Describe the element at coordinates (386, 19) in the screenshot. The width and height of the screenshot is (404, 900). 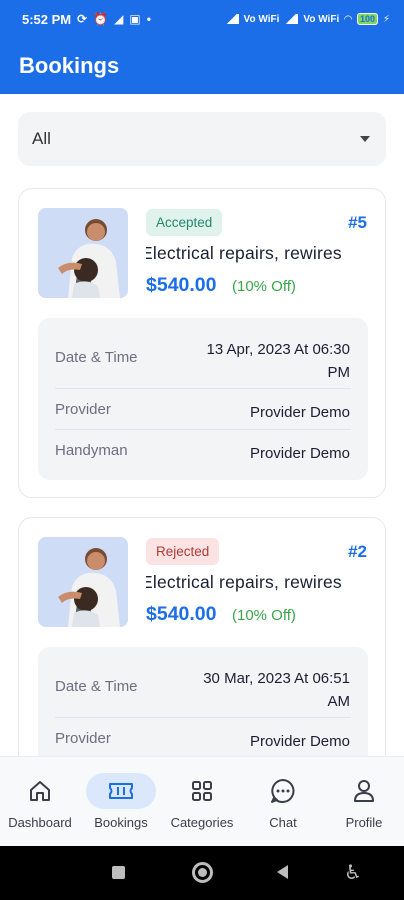
I see `charging-icon: ⚡` at that location.